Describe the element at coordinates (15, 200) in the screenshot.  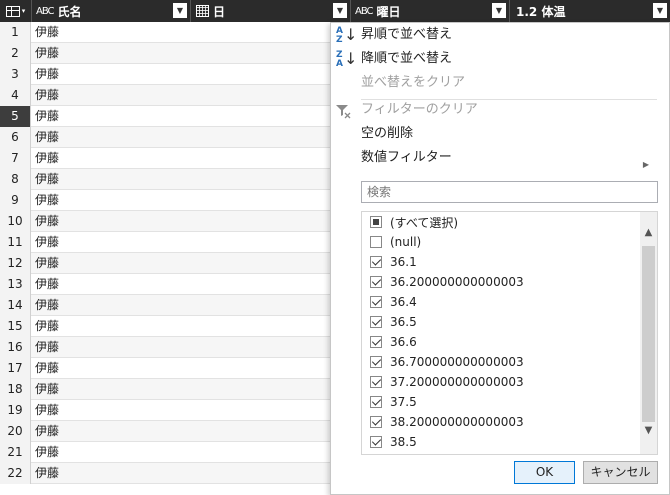
I see `row-number: 9` at that location.